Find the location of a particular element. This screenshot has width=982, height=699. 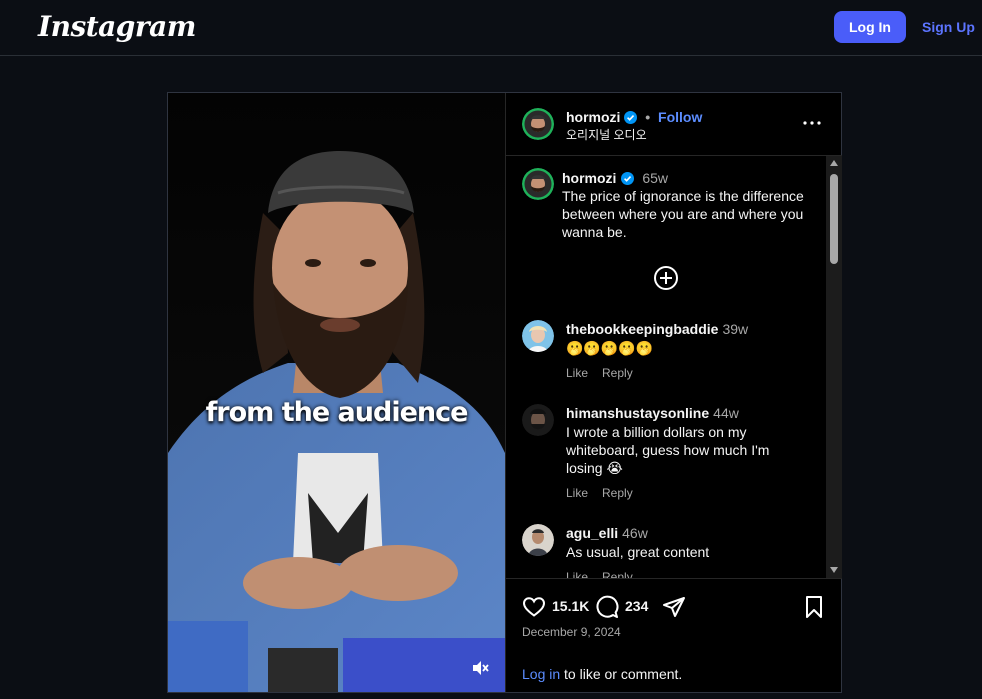

scroll-down-arrow-icon is located at coordinates (834, 570).